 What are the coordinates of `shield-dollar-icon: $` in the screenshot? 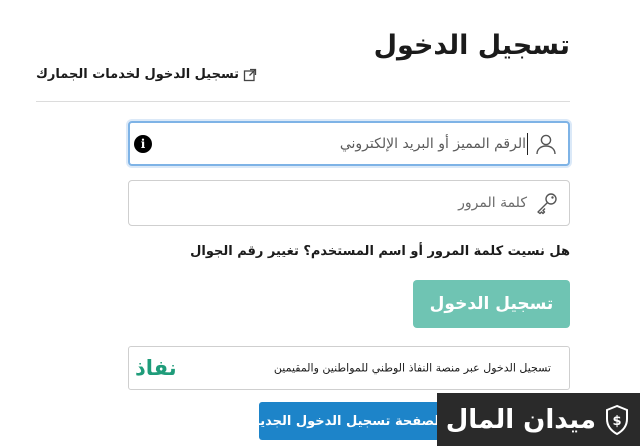 It's located at (617, 419).